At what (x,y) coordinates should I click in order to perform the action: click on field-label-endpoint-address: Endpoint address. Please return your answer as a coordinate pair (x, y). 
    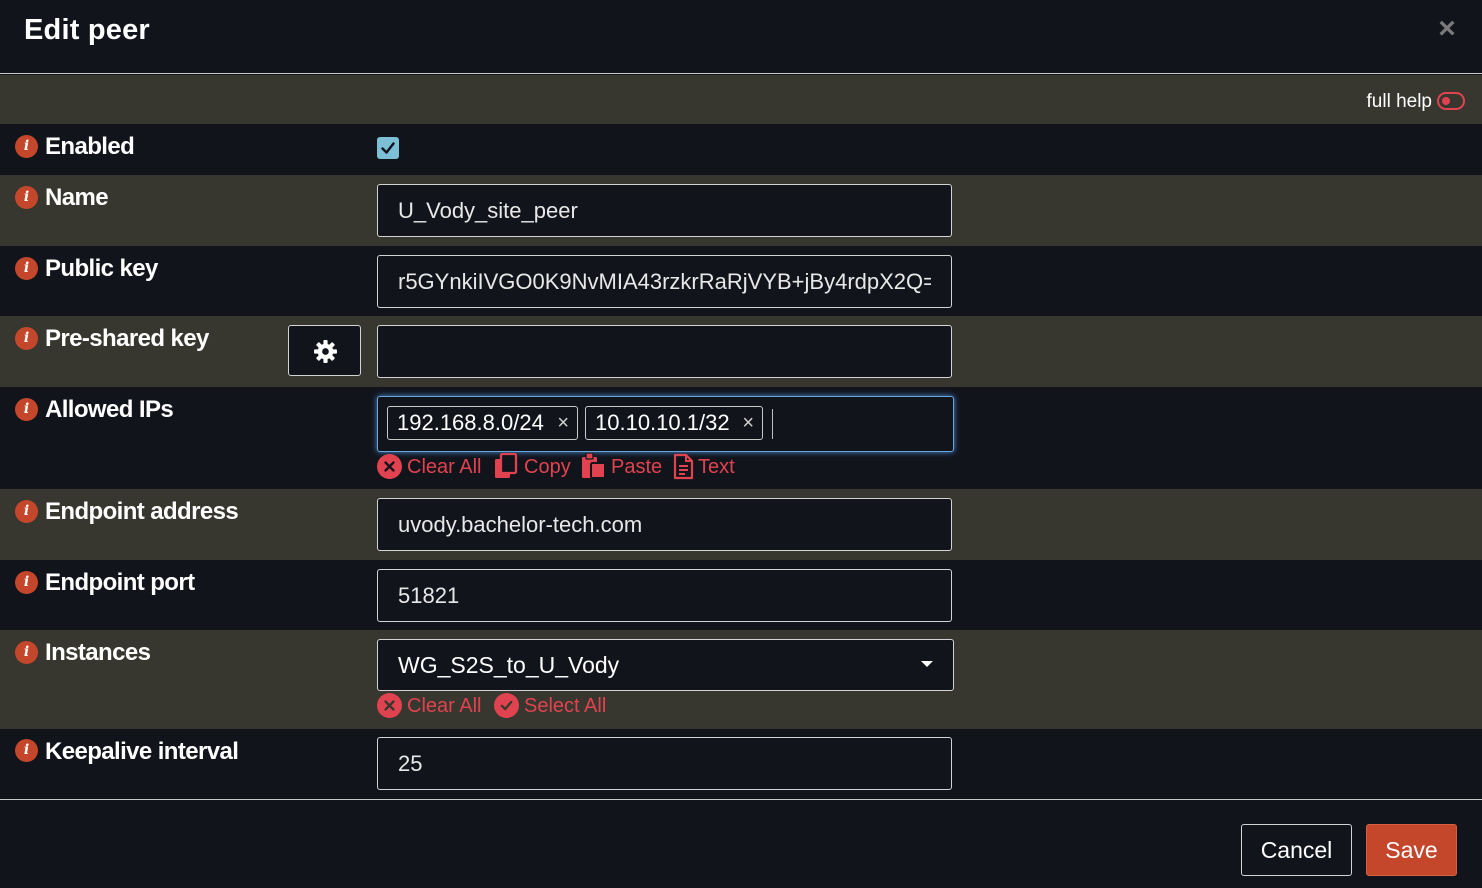
    Looking at the image, I should click on (142, 511).